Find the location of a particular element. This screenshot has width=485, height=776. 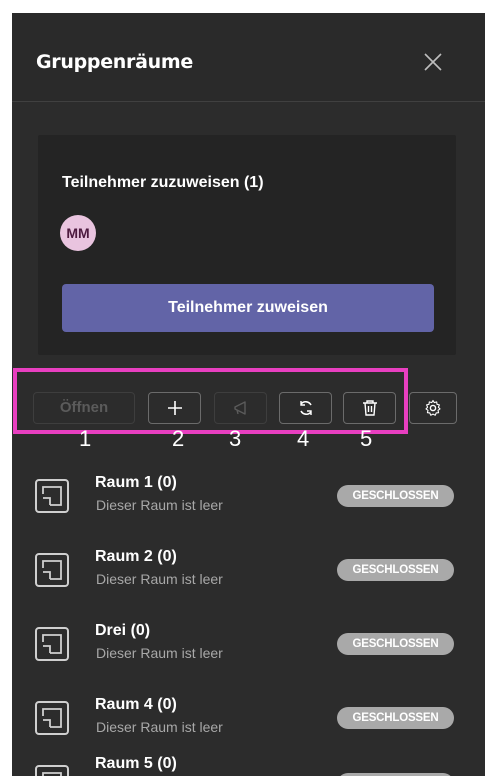

unassigned-heading: Teilnehmer zuzuweisen (1) is located at coordinates (163, 182).